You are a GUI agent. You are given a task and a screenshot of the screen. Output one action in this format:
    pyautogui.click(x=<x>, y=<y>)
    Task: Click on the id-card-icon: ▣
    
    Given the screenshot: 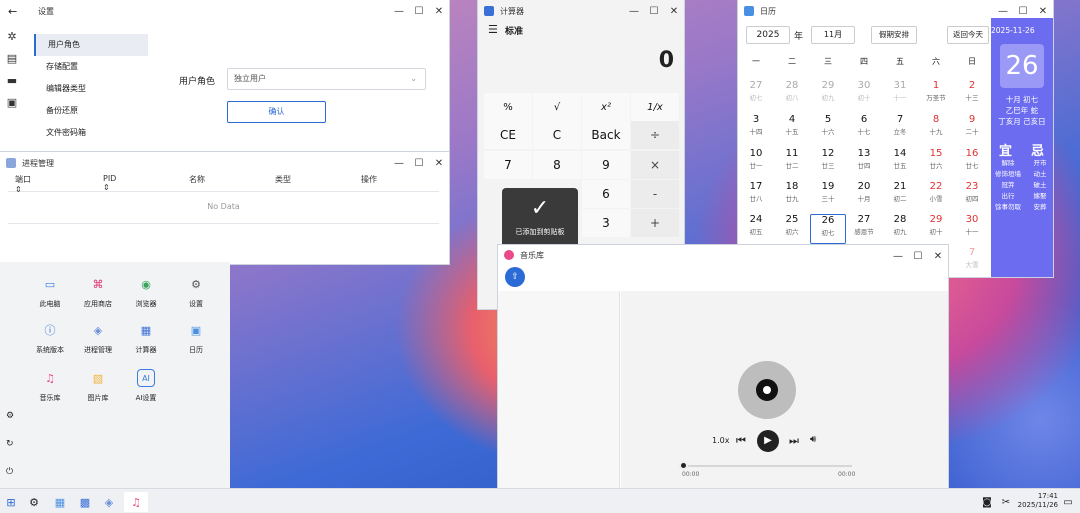 What is the action you would take?
    pyautogui.click(x=12, y=107)
    